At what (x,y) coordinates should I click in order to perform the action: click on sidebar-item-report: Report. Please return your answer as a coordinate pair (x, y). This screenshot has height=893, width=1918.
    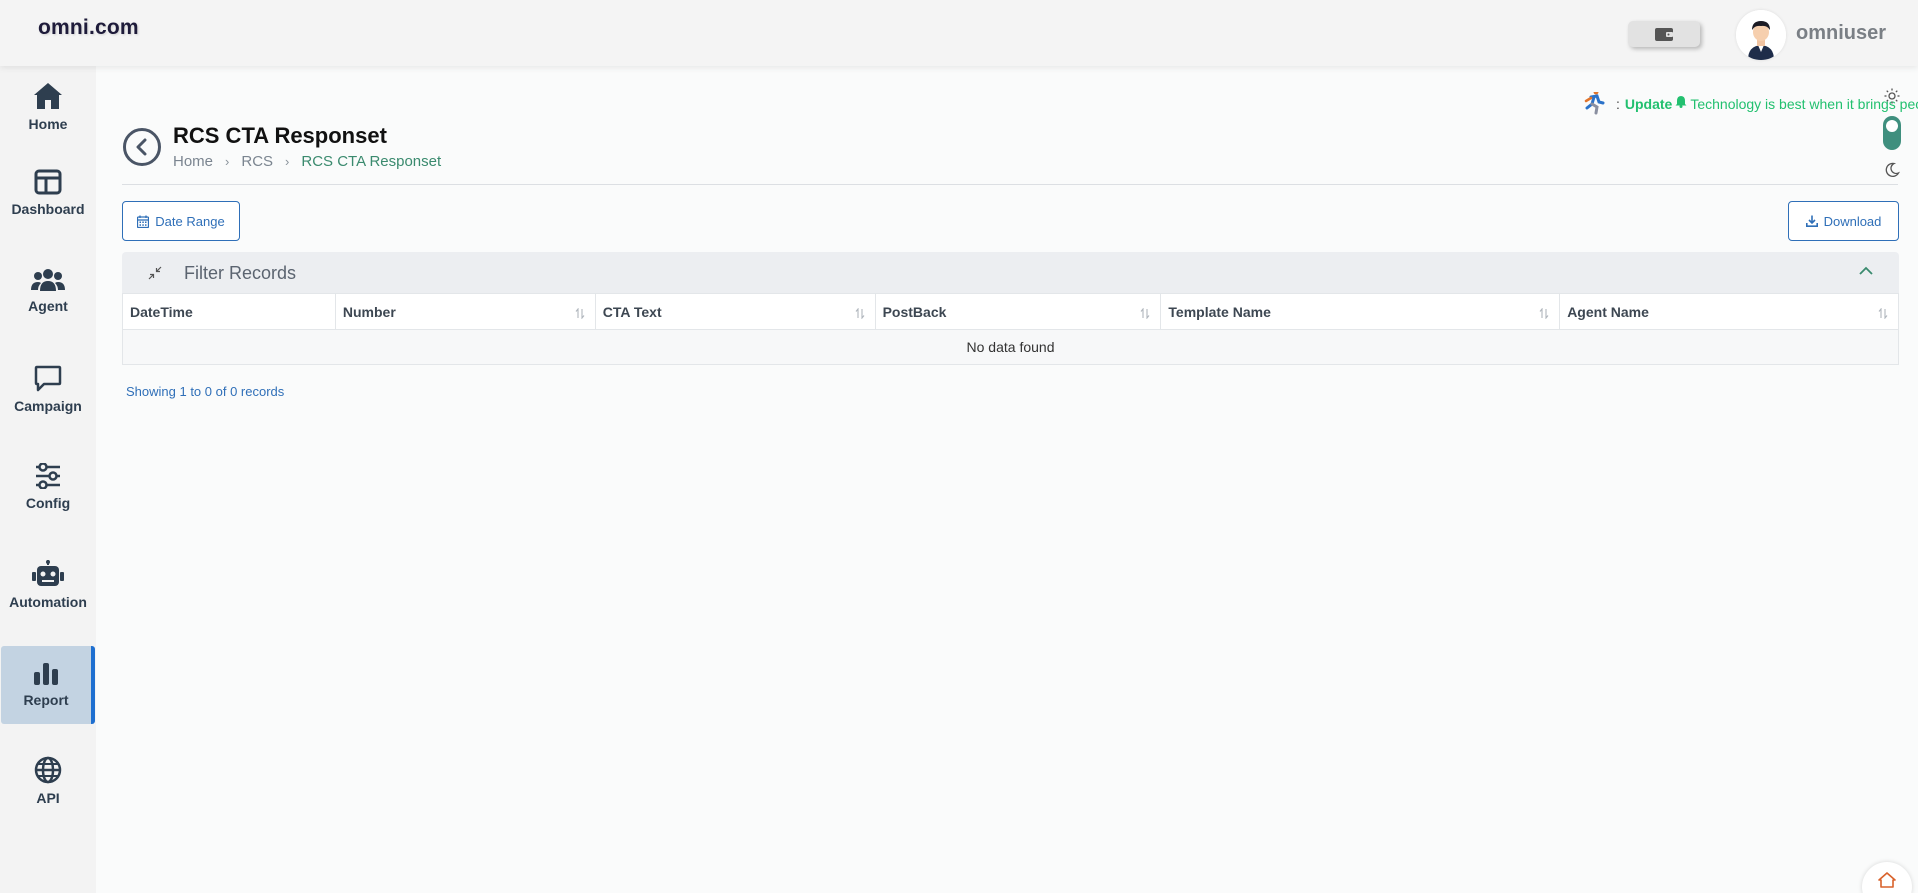
    Looking at the image, I should click on (48, 685).